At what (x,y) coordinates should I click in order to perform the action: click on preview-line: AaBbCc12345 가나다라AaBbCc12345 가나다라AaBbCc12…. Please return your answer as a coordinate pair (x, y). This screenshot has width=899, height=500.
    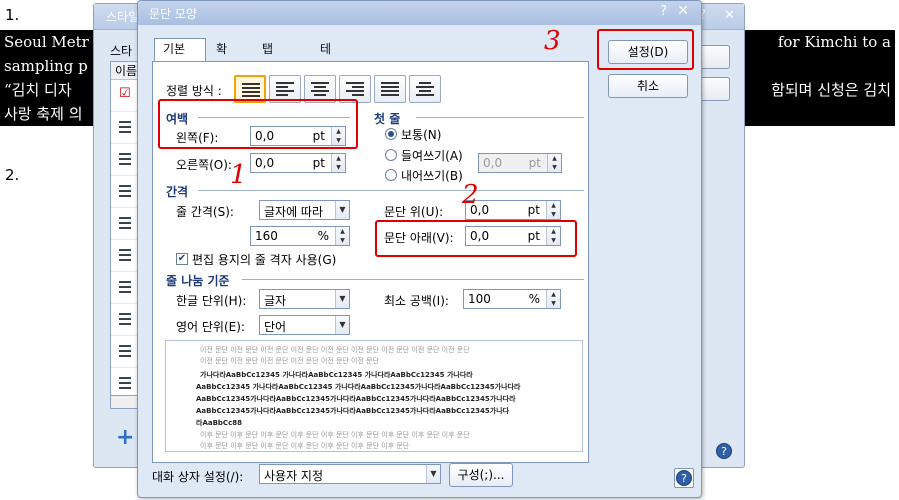
    Looking at the image, I should click on (358, 387).